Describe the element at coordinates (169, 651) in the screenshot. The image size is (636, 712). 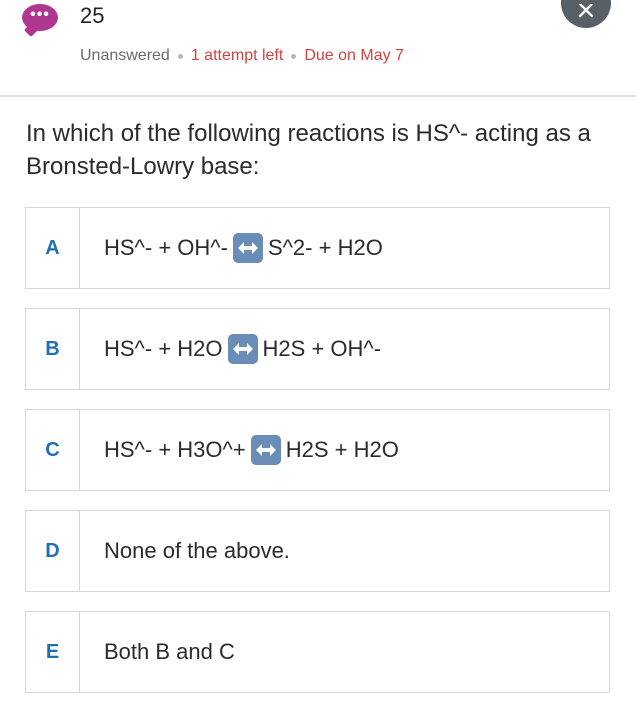
I see `option-text: Both B and C` at that location.